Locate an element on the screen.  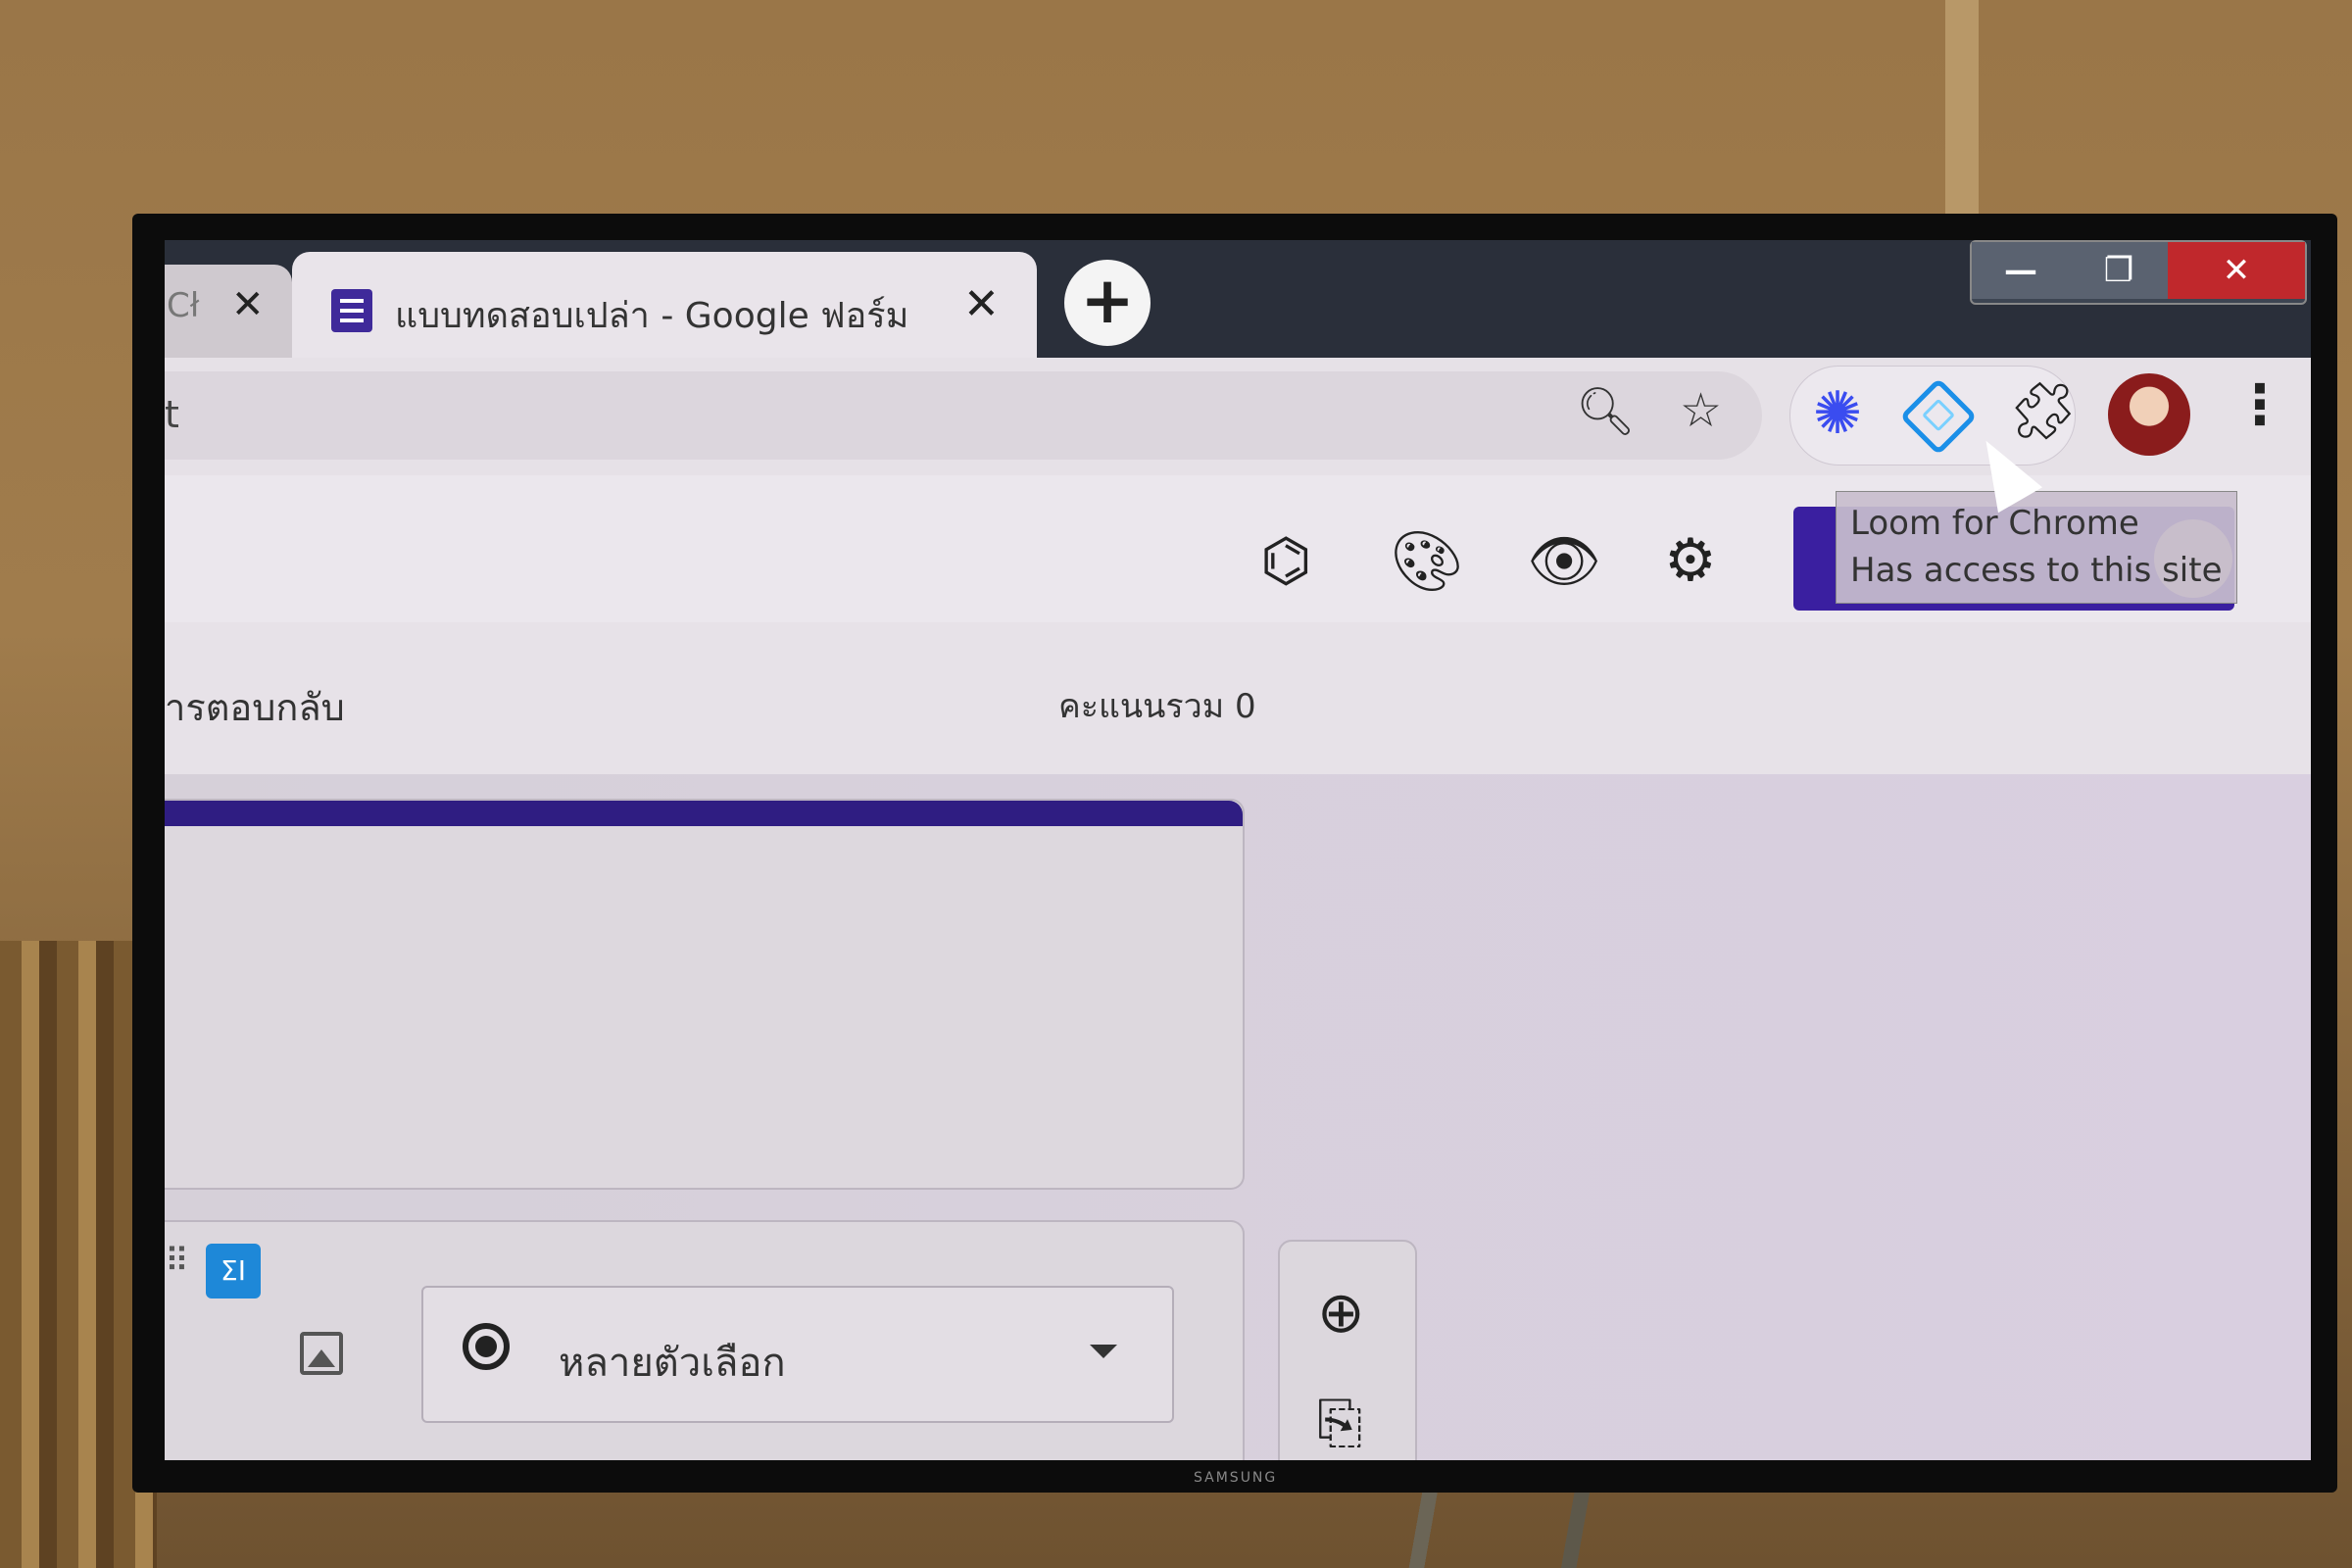
tab-title: แบบทดสอบเปล่า - Google ฟอร์ม is located at coordinates (652, 316).